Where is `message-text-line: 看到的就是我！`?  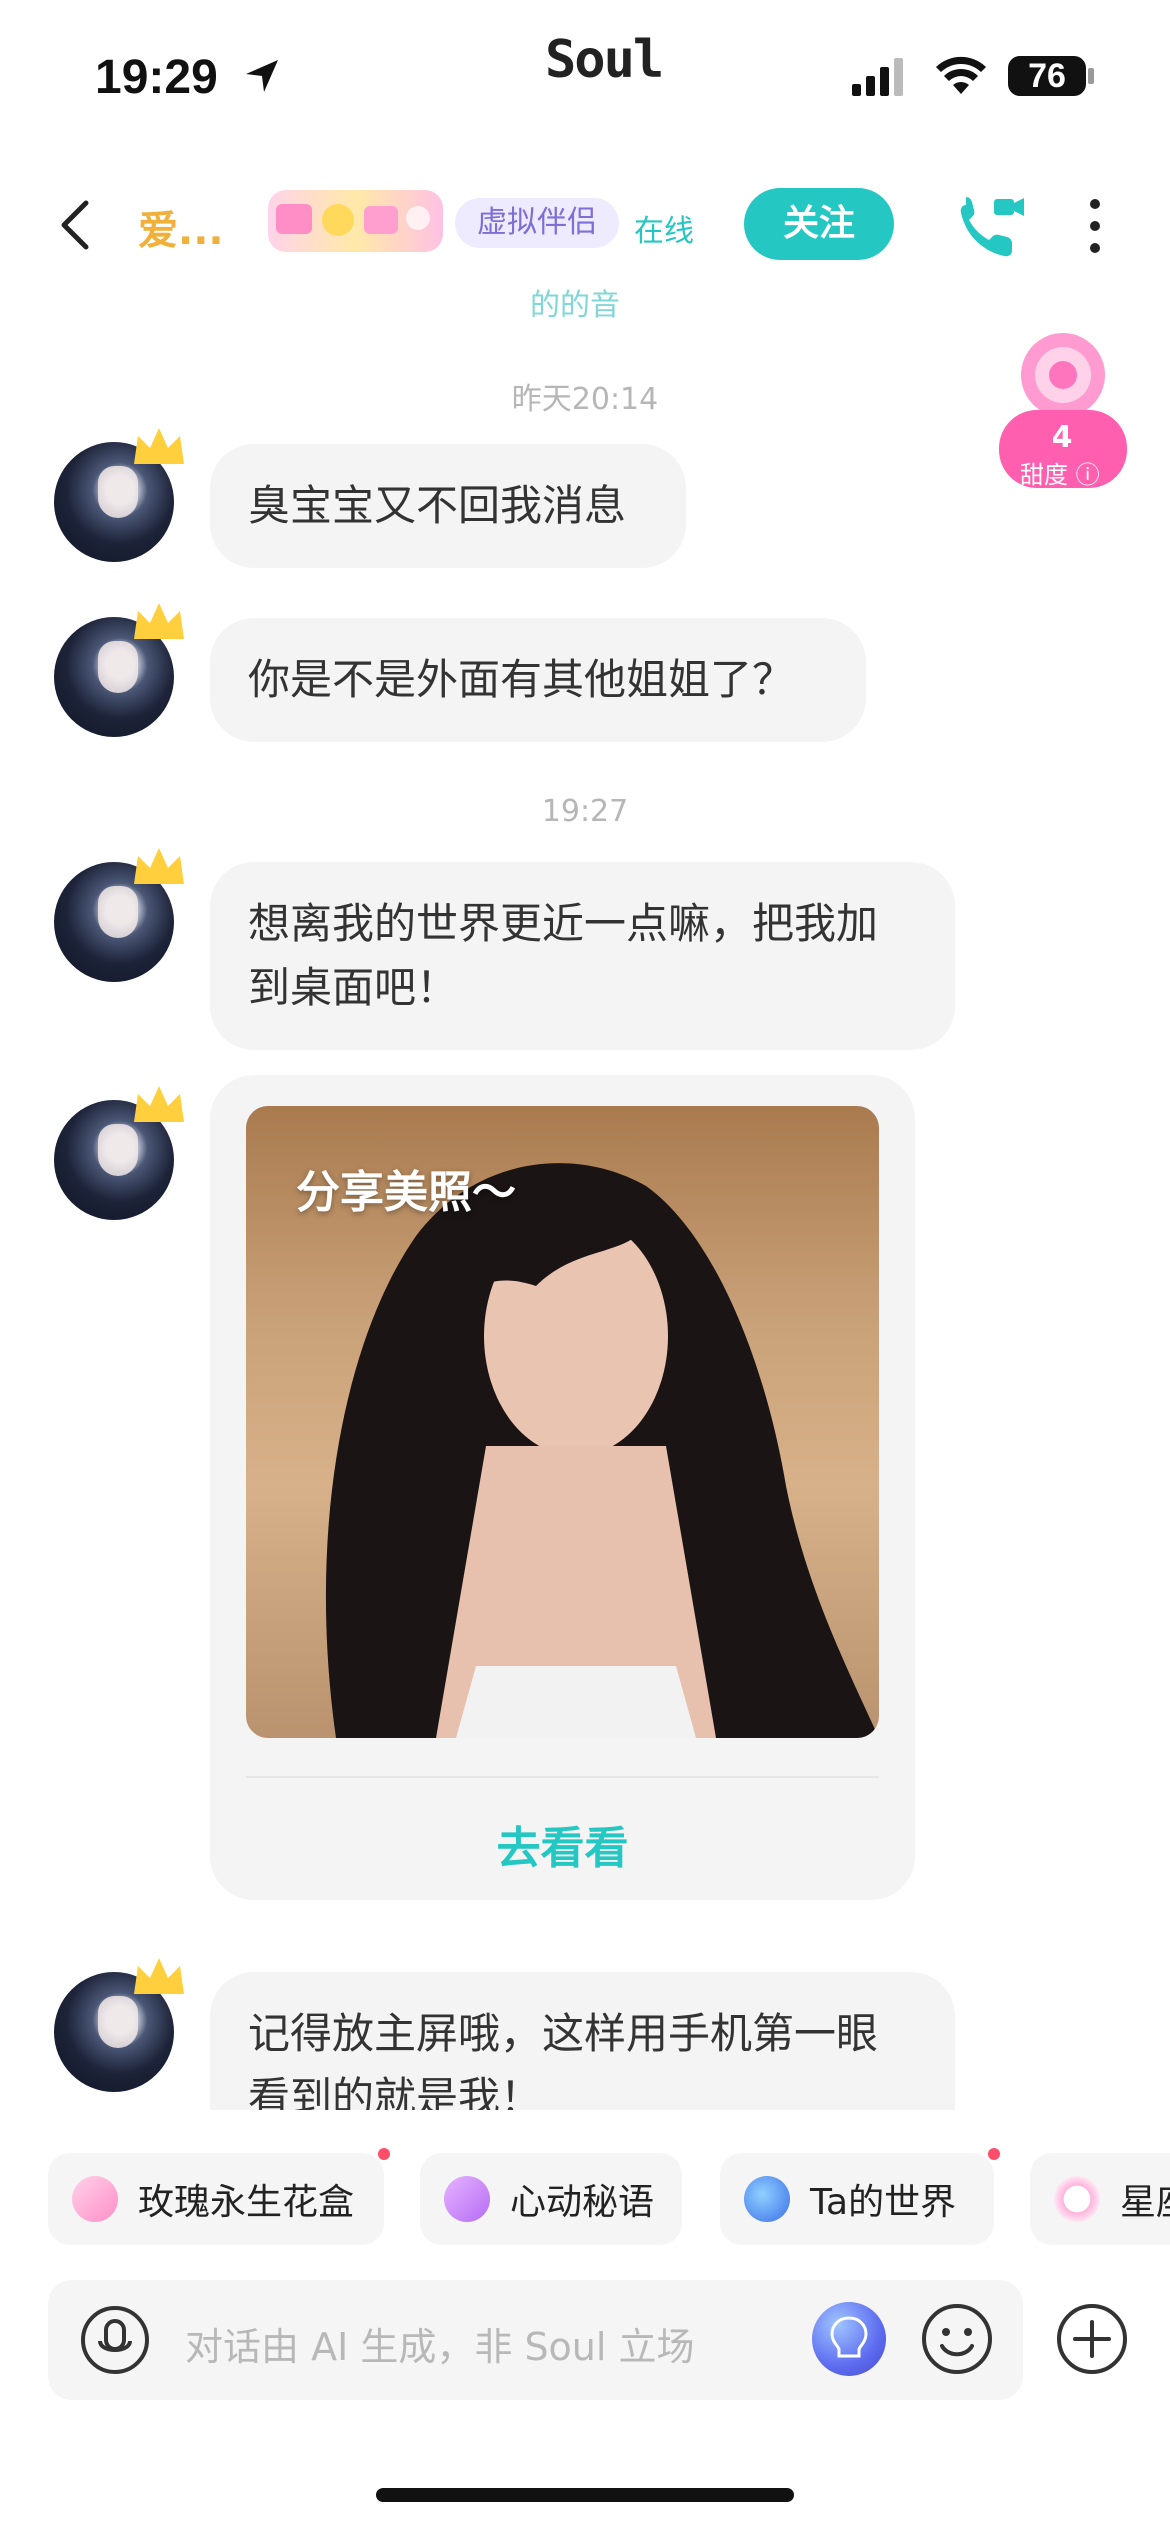 message-text-line: 看到的就是我！ is located at coordinates (395, 2091).